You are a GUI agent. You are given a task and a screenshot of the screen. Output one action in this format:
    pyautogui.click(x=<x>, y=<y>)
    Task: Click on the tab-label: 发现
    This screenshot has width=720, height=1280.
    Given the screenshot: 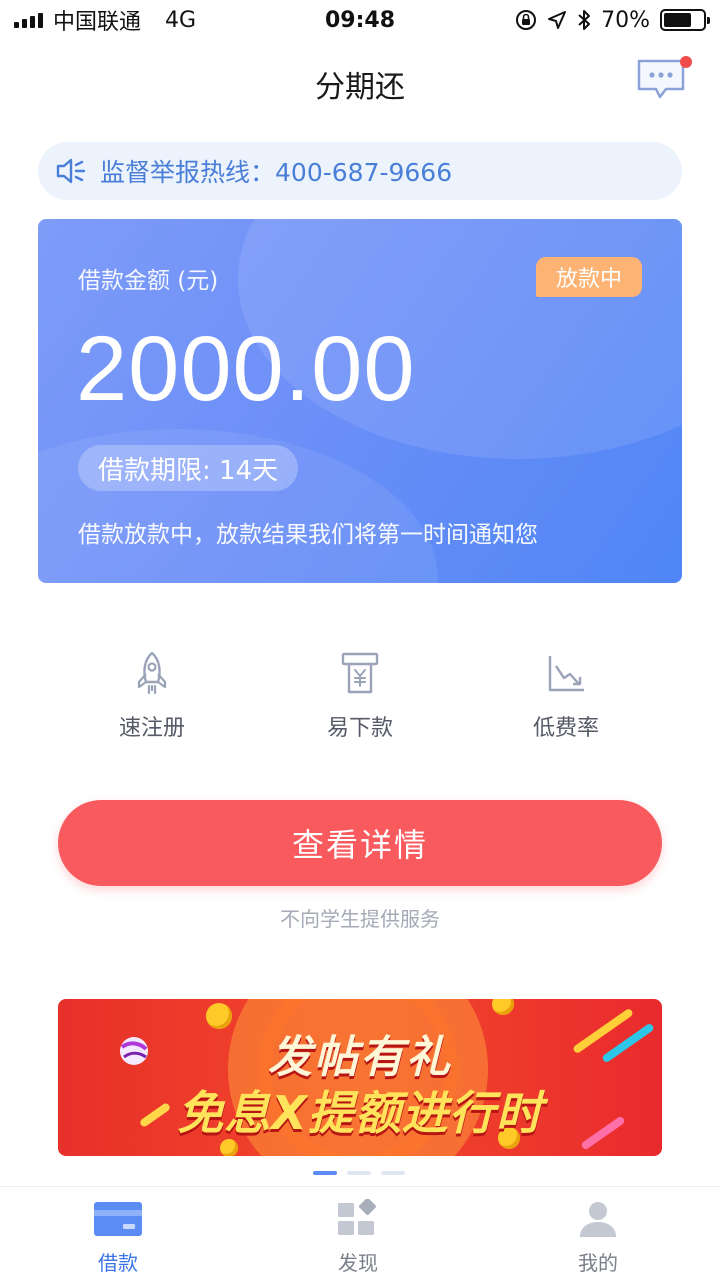 What is the action you would take?
    pyautogui.click(x=358, y=1263)
    